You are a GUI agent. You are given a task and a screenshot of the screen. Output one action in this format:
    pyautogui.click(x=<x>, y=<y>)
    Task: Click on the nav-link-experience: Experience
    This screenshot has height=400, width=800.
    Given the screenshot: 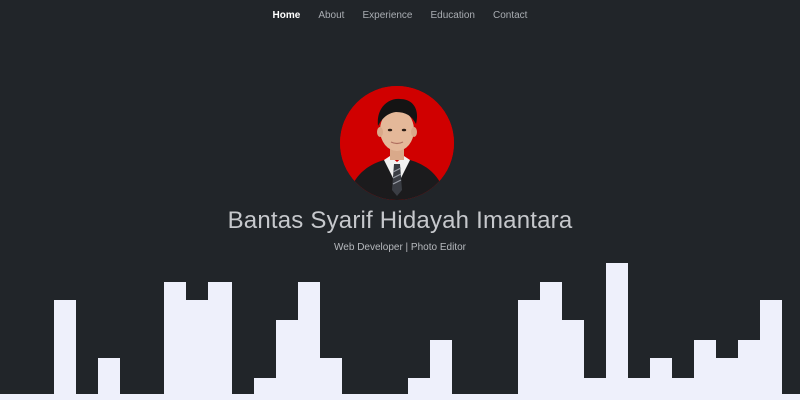 What is the action you would take?
    pyautogui.click(x=387, y=16)
    